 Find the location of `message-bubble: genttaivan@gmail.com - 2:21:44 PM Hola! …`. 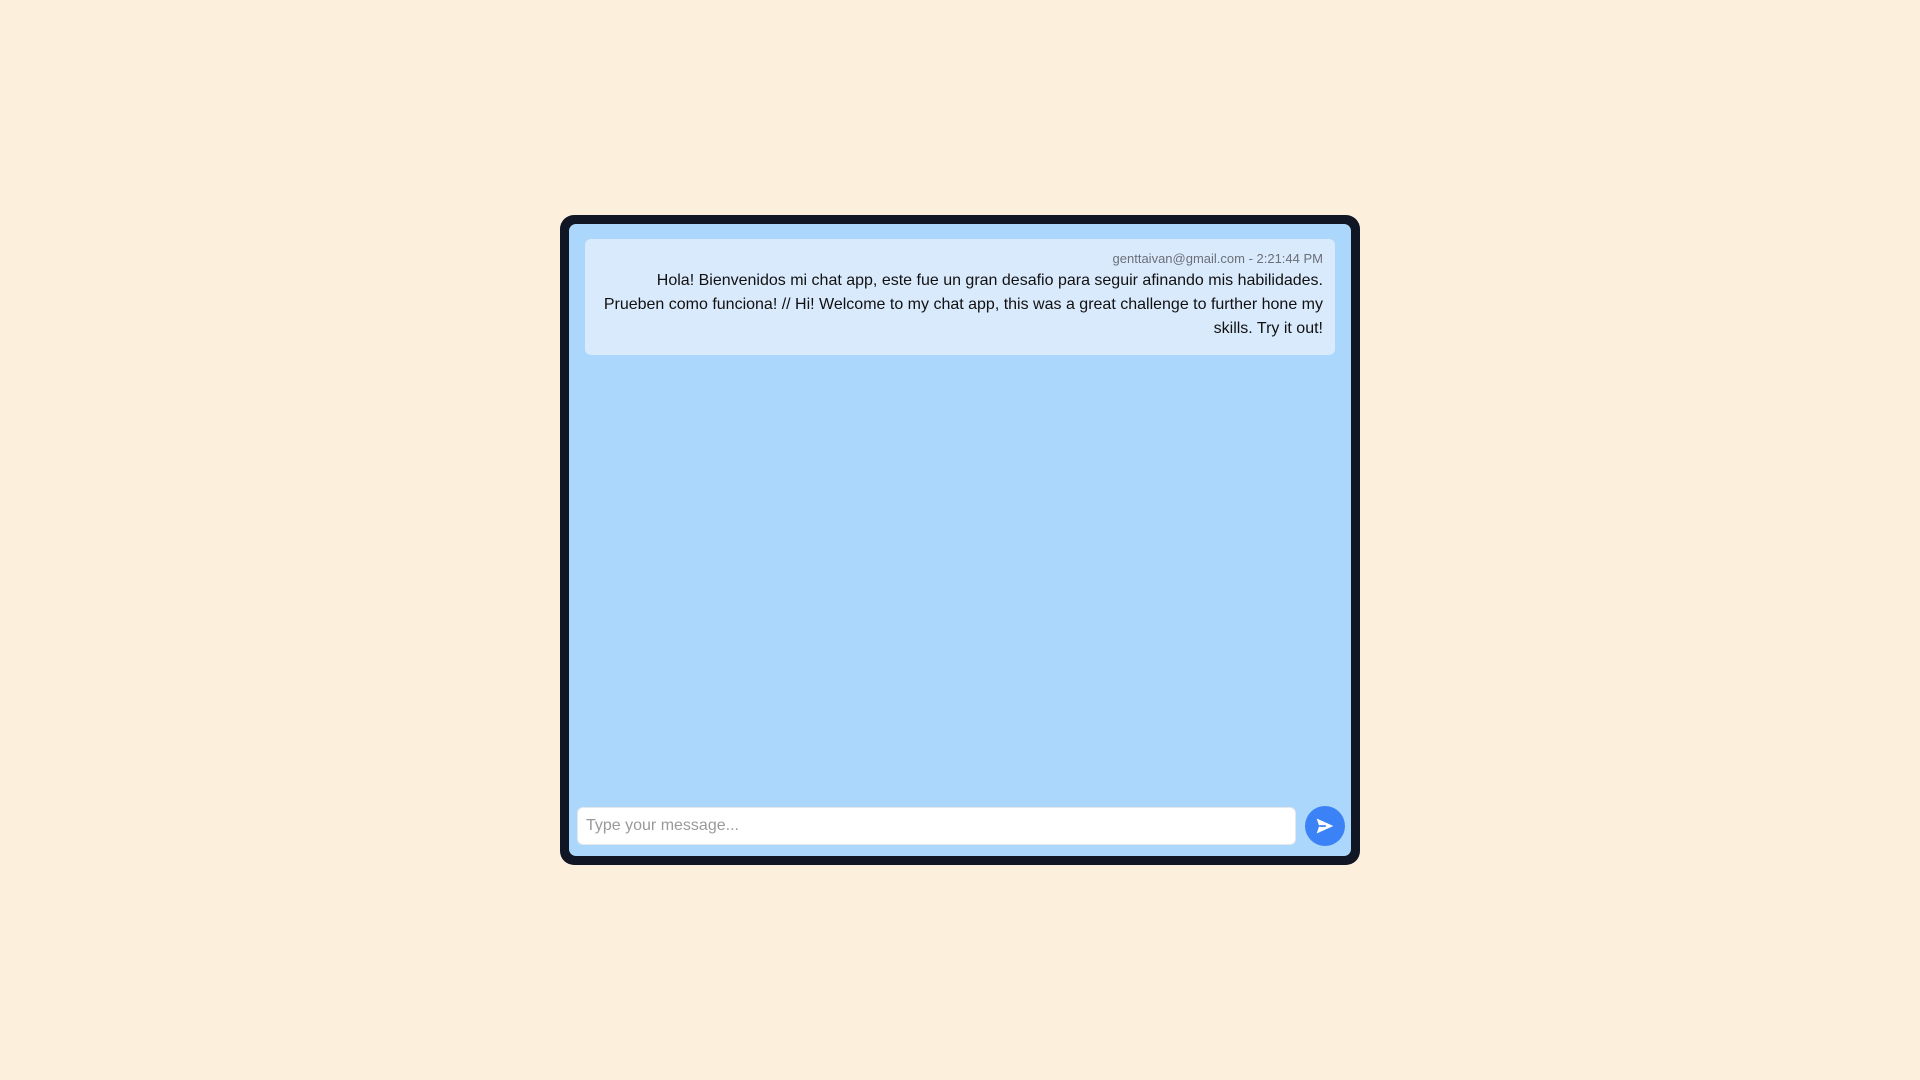

message-bubble: genttaivan@gmail.com - 2:21:44 PM Hola! … is located at coordinates (960, 297).